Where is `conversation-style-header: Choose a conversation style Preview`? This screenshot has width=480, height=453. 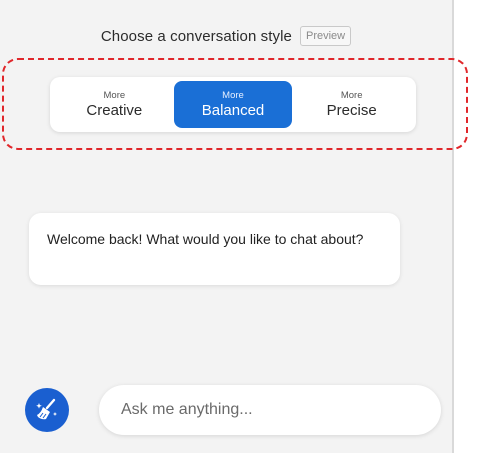 conversation-style-header: Choose a conversation style Preview is located at coordinates (226, 36).